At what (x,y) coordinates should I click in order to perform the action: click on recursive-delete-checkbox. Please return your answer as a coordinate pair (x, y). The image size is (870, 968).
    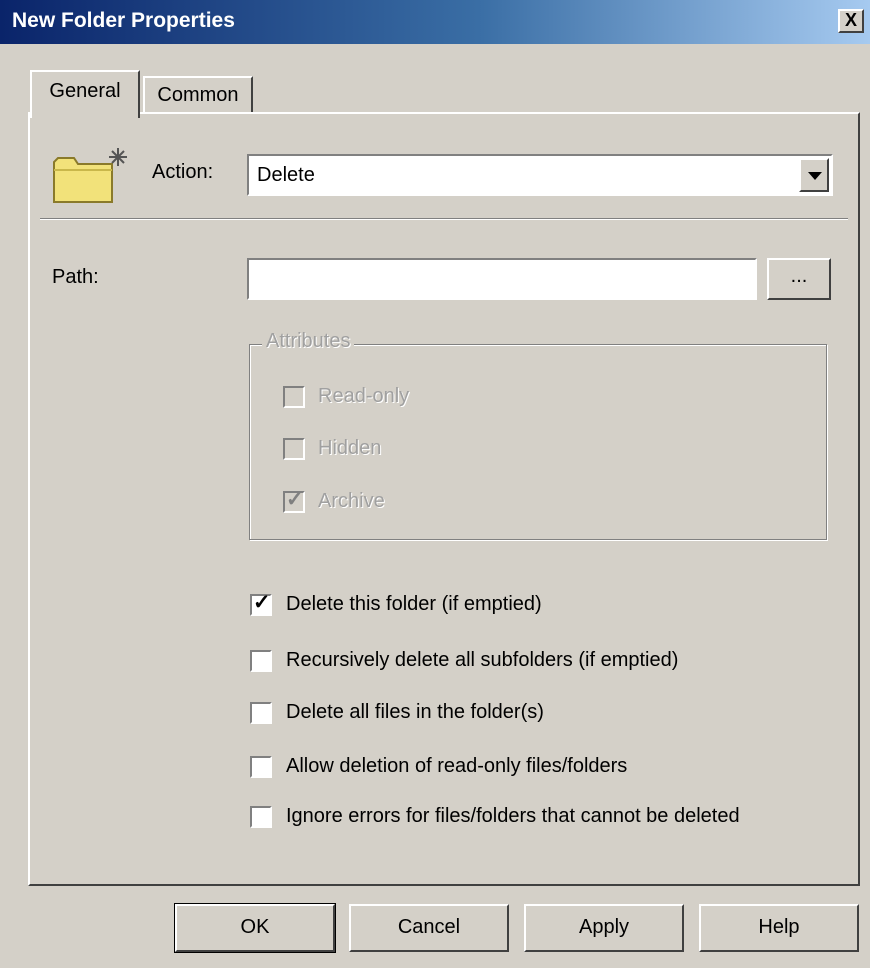
    Looking at the image, I should click on (261, 661).